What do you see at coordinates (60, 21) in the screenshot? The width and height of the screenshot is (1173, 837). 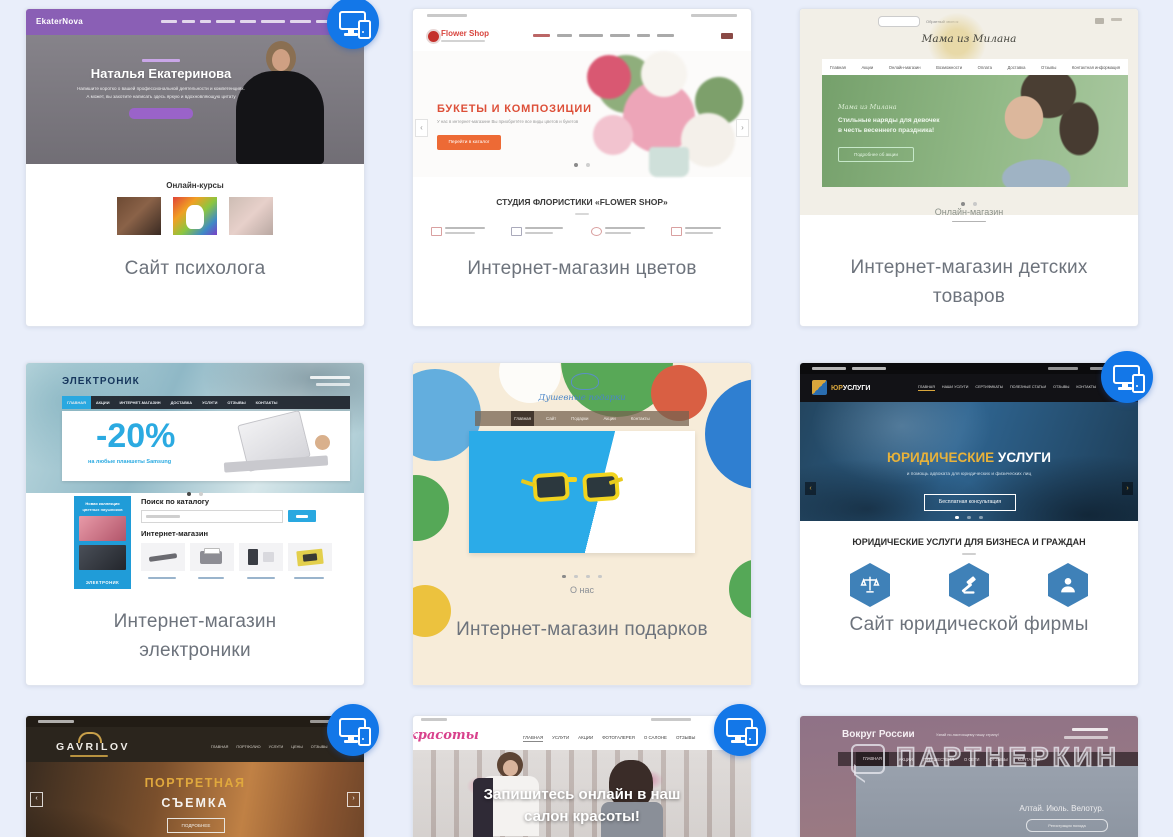 I see `preview-logo: EkaterNova` at bounding box center [60, 21].